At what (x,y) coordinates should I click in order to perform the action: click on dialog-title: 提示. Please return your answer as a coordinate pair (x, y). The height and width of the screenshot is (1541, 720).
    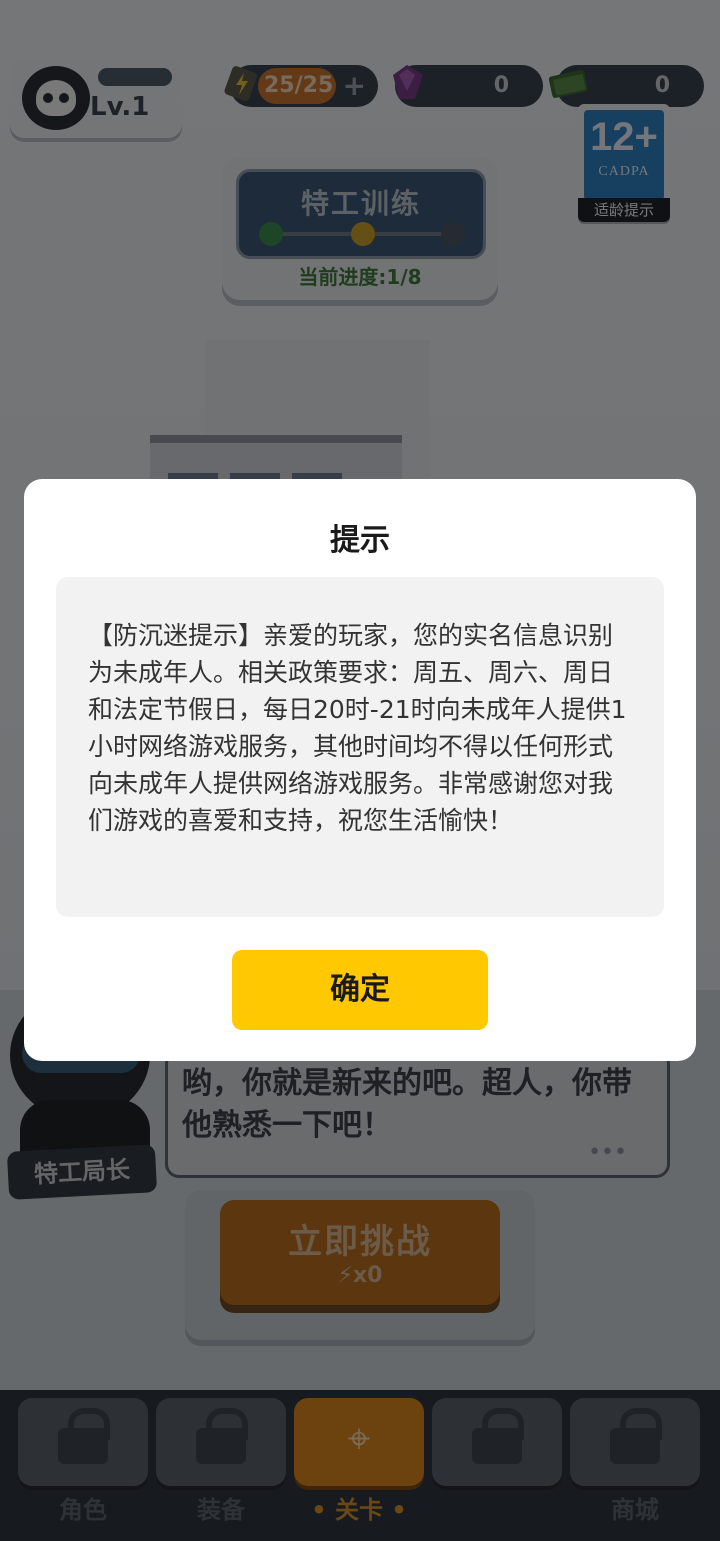
    Looking at the image, I should click on (360, 540).